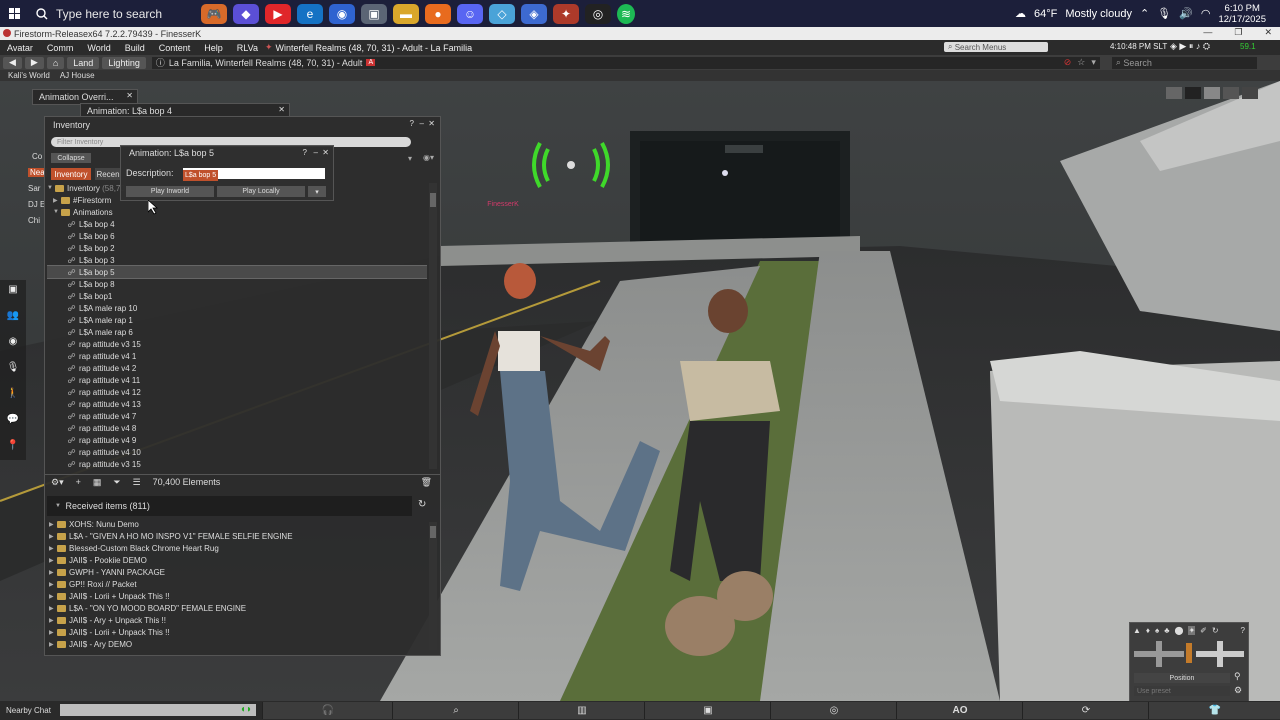  Describe the element at coordinates (1192, 630) in the screenshot. I see `crouch-icon: ✦` at that location.